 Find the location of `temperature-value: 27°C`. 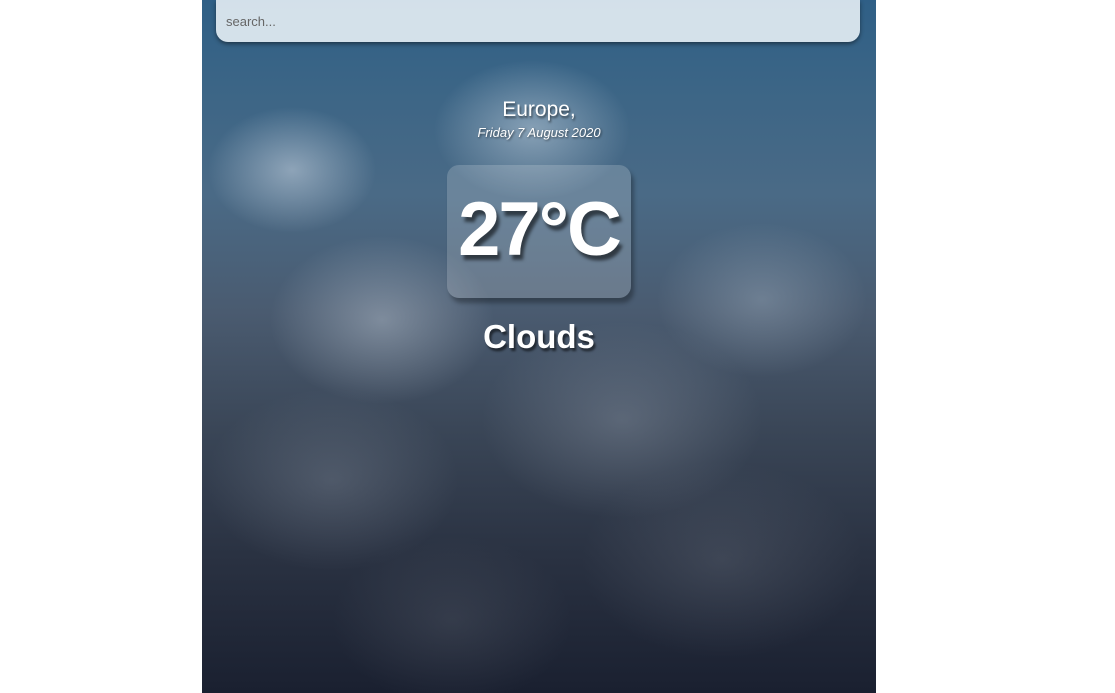

temperature-value: 27°C is located at coordinates (540, 229).